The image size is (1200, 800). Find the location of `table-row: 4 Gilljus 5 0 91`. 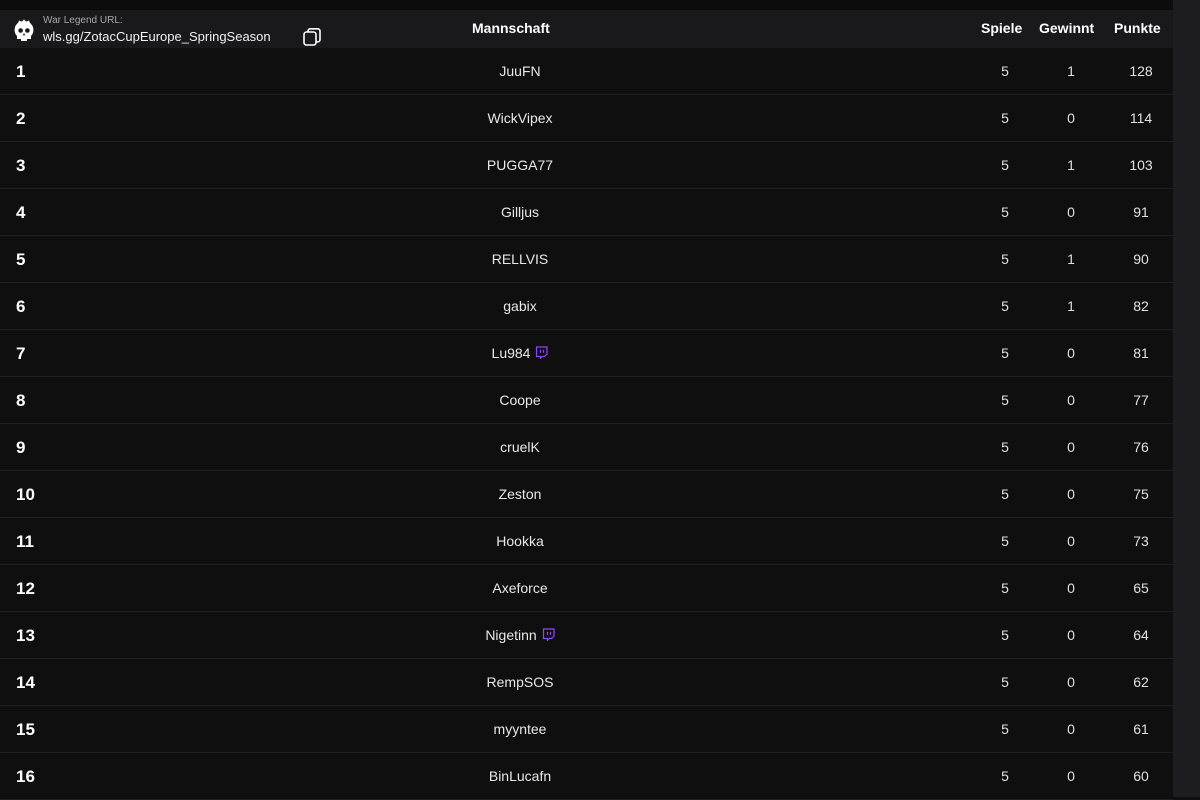

table-row: 4 Gilljus 5 0 91 is located at coordinates (586, 212).